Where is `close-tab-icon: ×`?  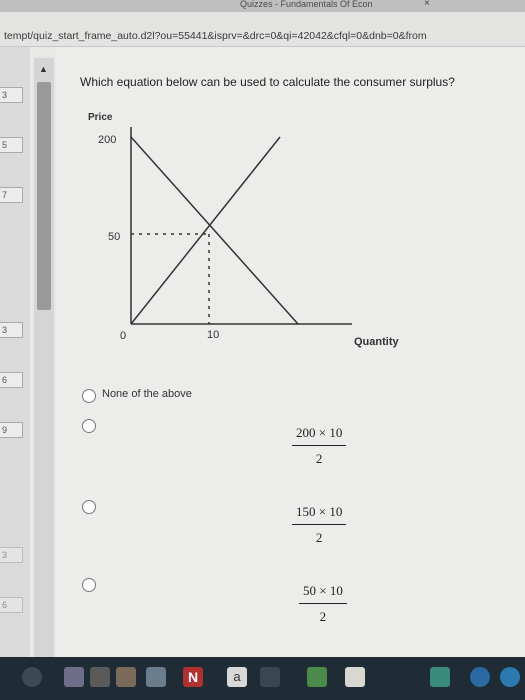 close-tab-icon: × is located at coordinates (427, 4).